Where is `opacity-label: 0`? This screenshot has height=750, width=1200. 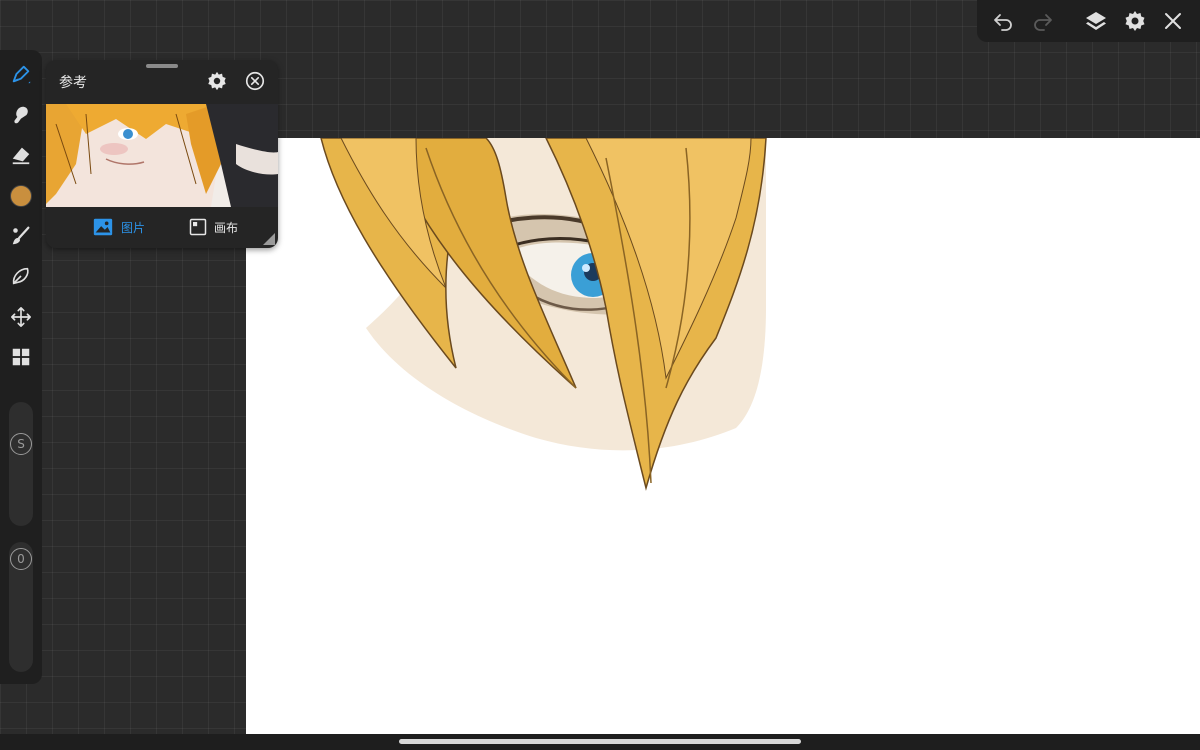 opacity-label: 0 is located at coordinates (21, 559).